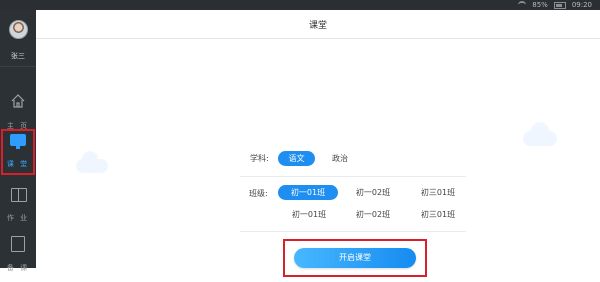  I want to click on sidebar: 张三 主 页 课 堂 作 业 备 课, so click(18, 141).